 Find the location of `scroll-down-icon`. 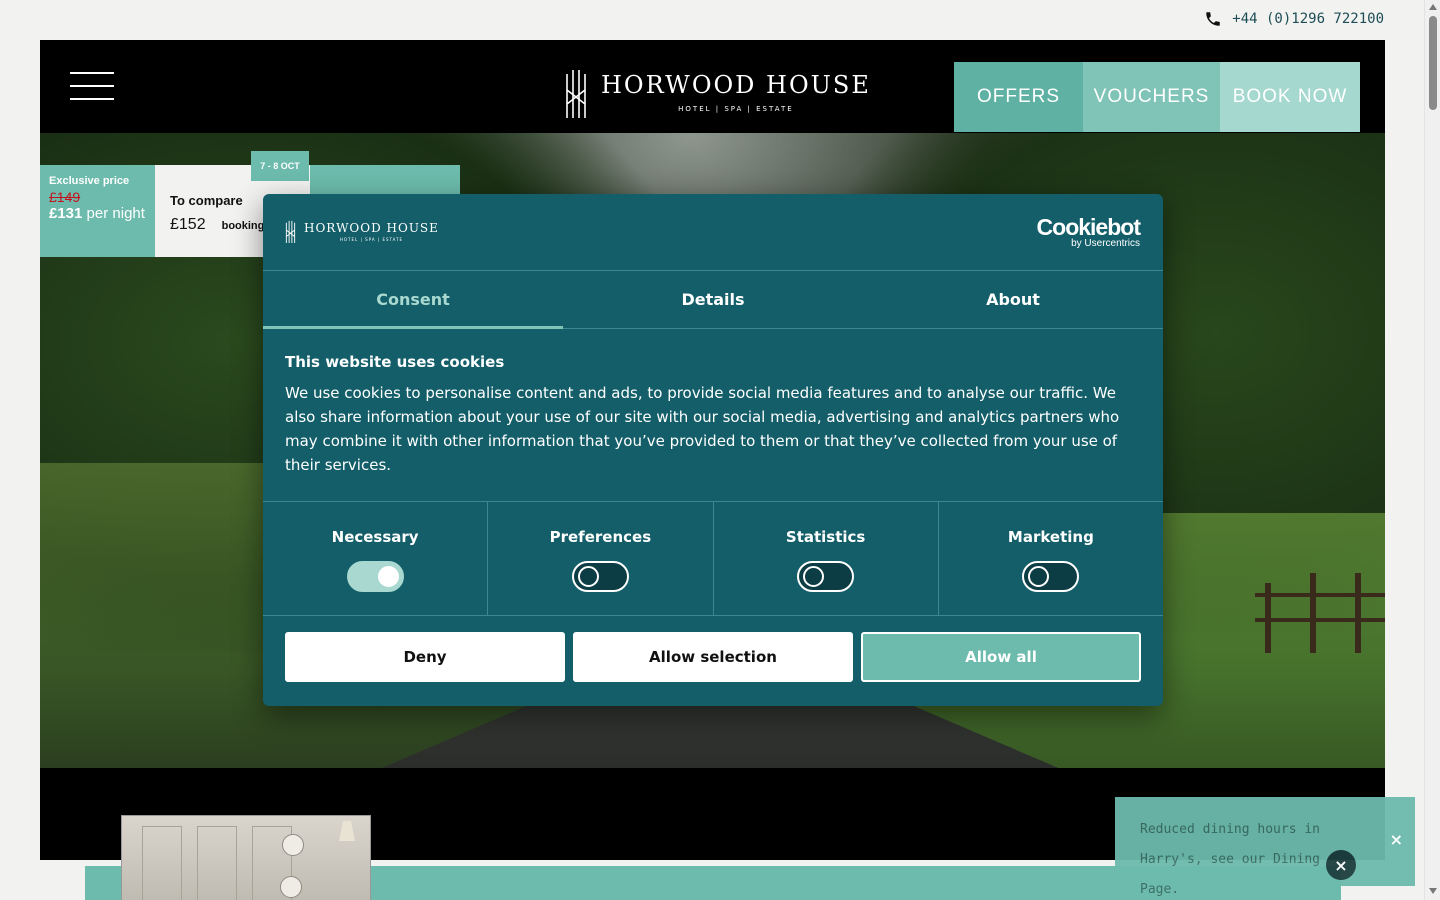

scroll-down-icon is located at coordinates (1433, 891).